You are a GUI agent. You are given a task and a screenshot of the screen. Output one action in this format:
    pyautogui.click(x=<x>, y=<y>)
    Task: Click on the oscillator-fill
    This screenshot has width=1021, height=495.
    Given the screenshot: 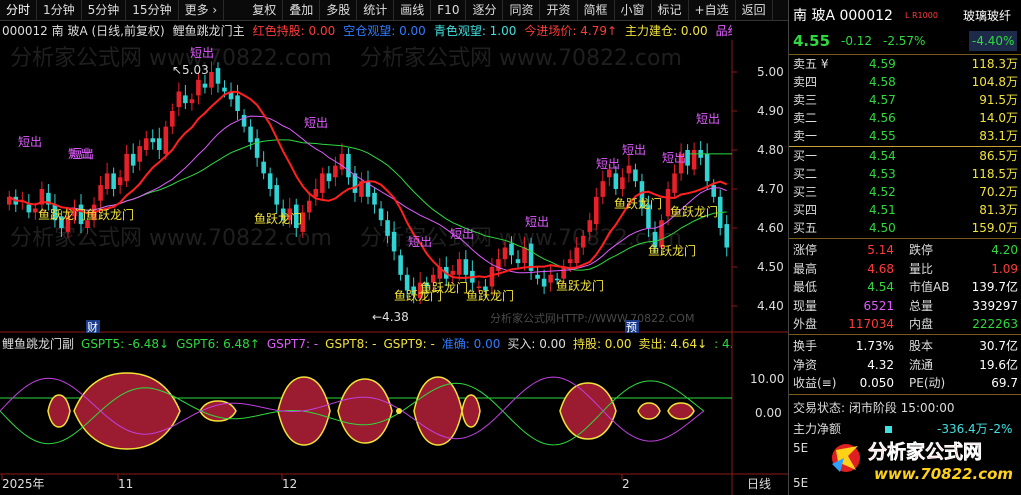 What is the action you would take?
    pyautogui.click(x=588, y=411)
    